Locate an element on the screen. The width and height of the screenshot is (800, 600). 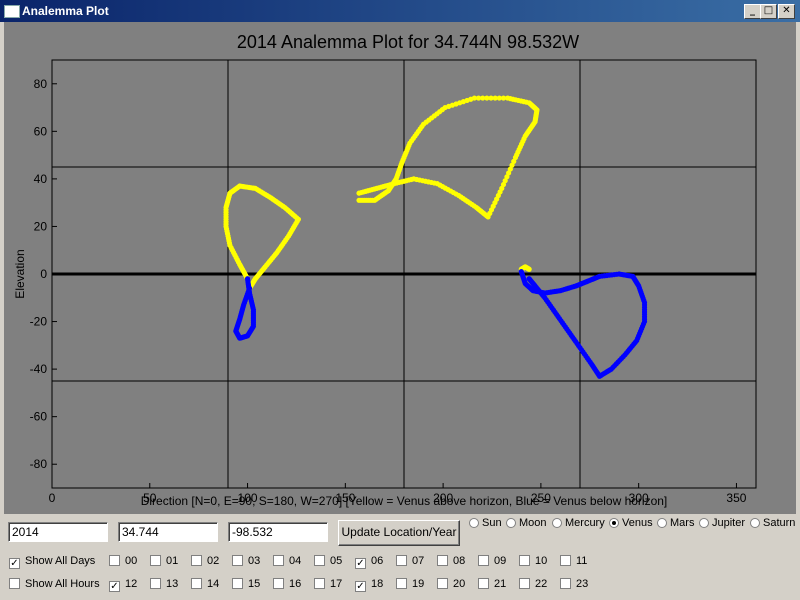
x-tick-label: 0 is located at coordinates (52, 498).